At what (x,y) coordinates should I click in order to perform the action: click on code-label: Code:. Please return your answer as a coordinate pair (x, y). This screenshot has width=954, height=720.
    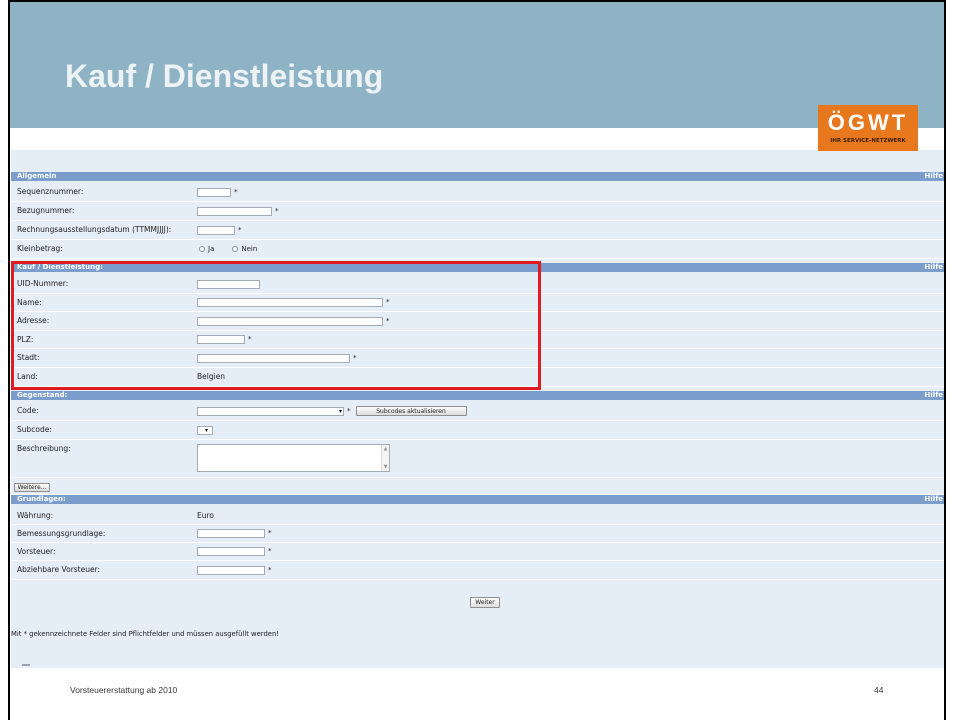
    Looking at the image, I should click on (28, 410).